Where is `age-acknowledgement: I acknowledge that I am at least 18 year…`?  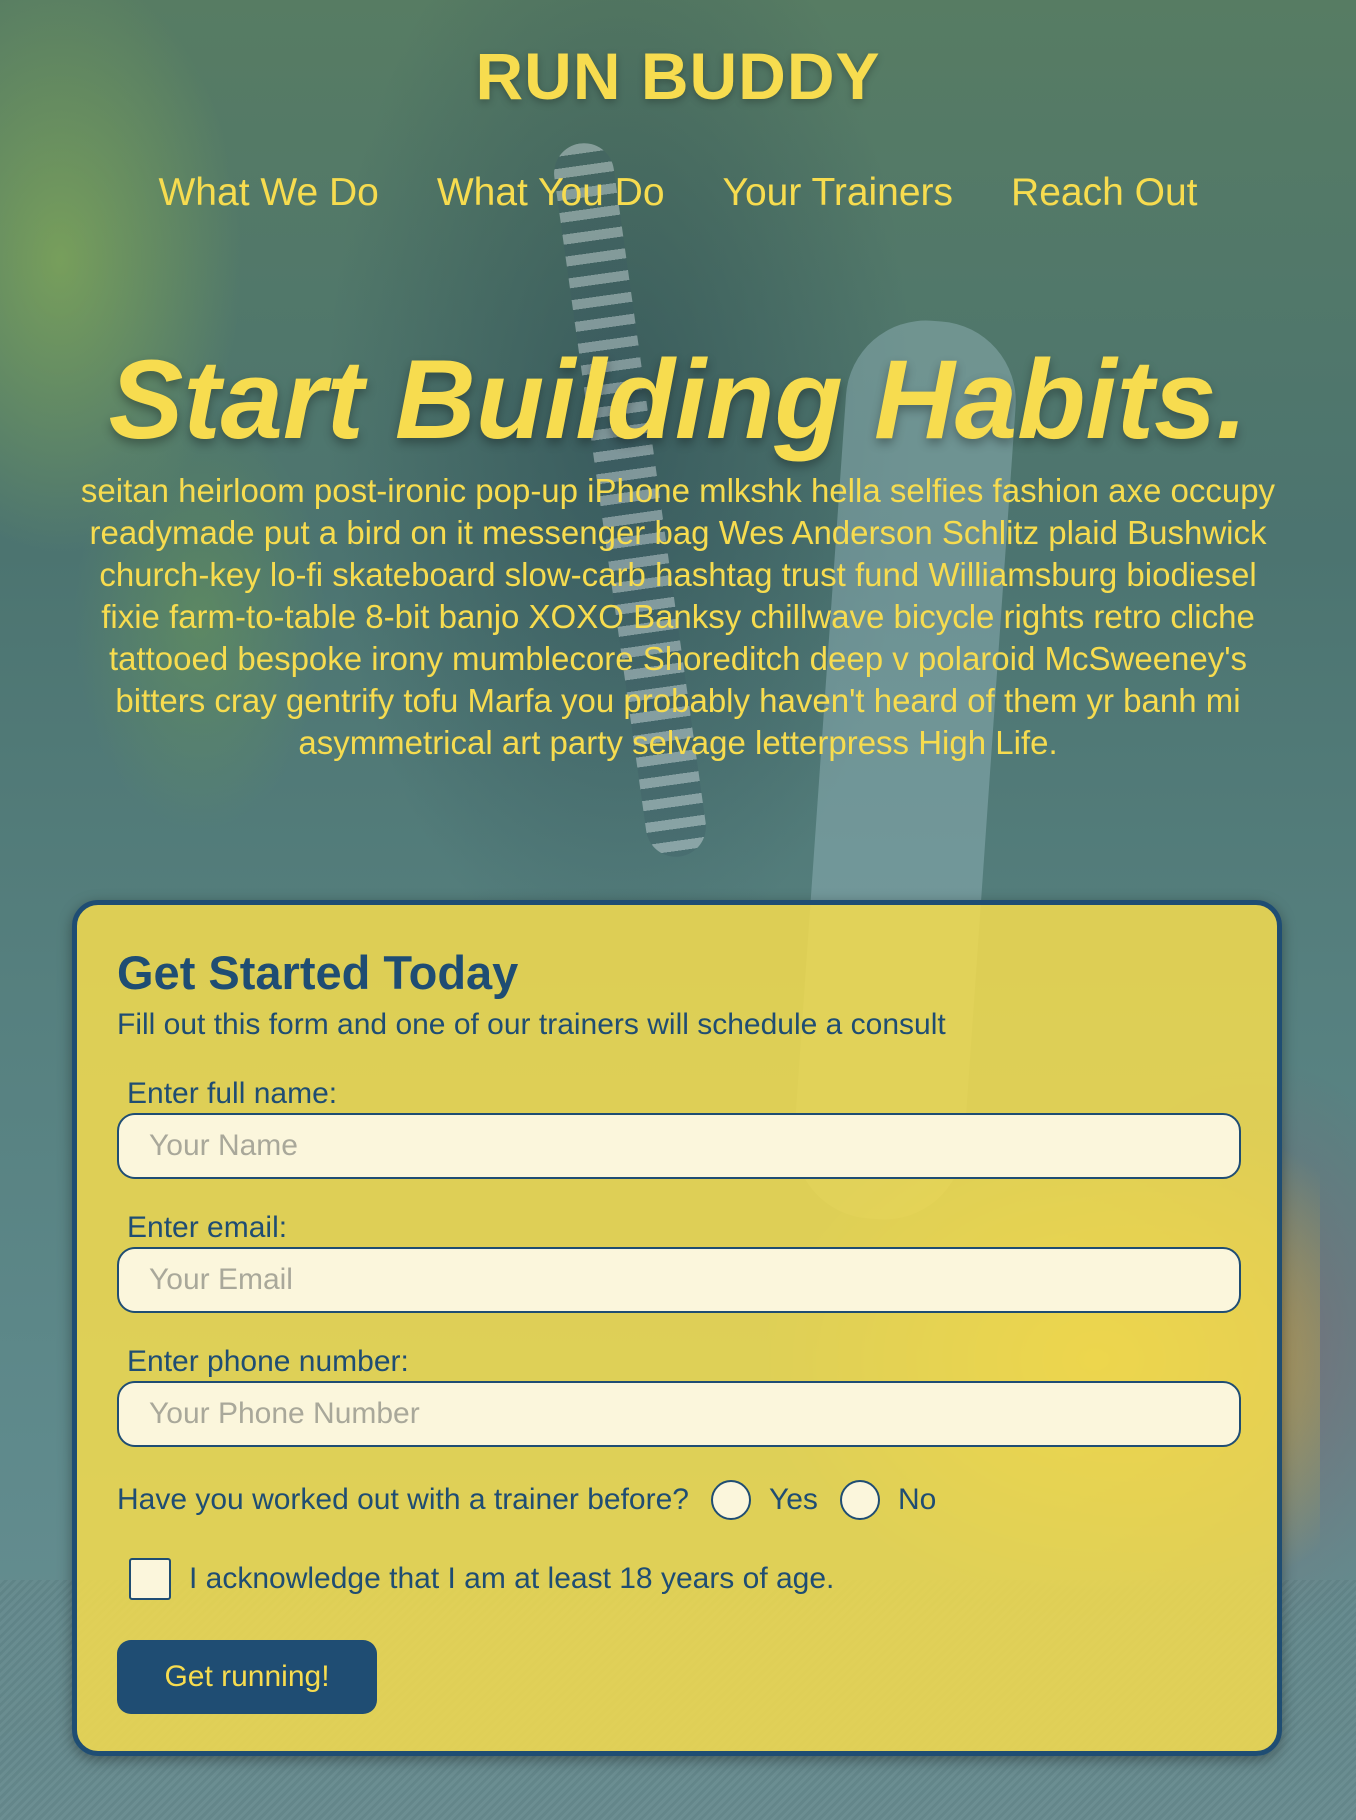
age-acknowledgement: I acknowledge that I am at least 18 year… is located at coordinates (481, 1579).